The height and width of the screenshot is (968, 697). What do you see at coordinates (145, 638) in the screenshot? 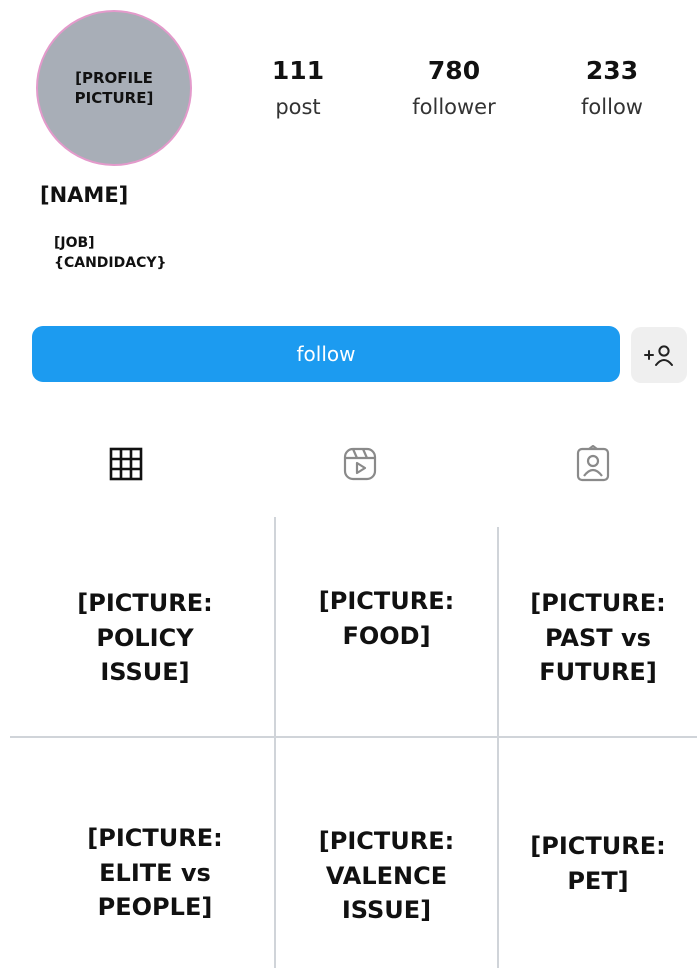
I see `post-tile-policy-issue: [PICTURE: POLICY ISSUE]` at bounding box center [145, 638].